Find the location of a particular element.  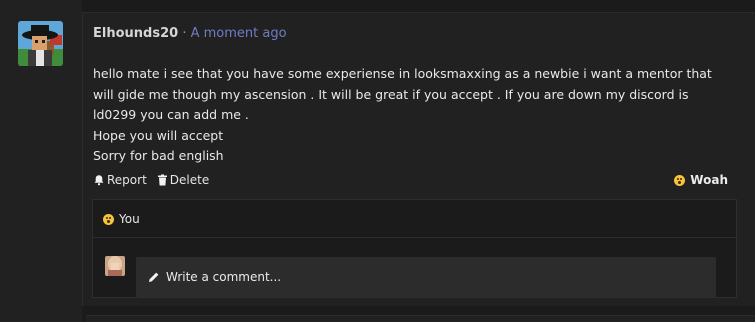

delete-label: Delete is located at coordinates (189, 180).